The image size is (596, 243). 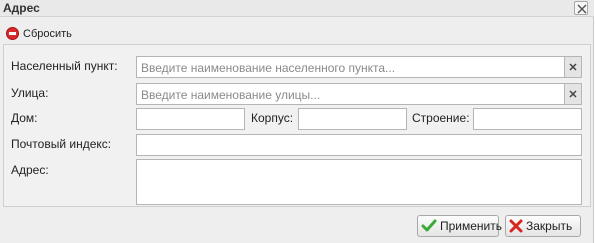 I want to click on street-label: Улица:, so click(x=30, y=93).